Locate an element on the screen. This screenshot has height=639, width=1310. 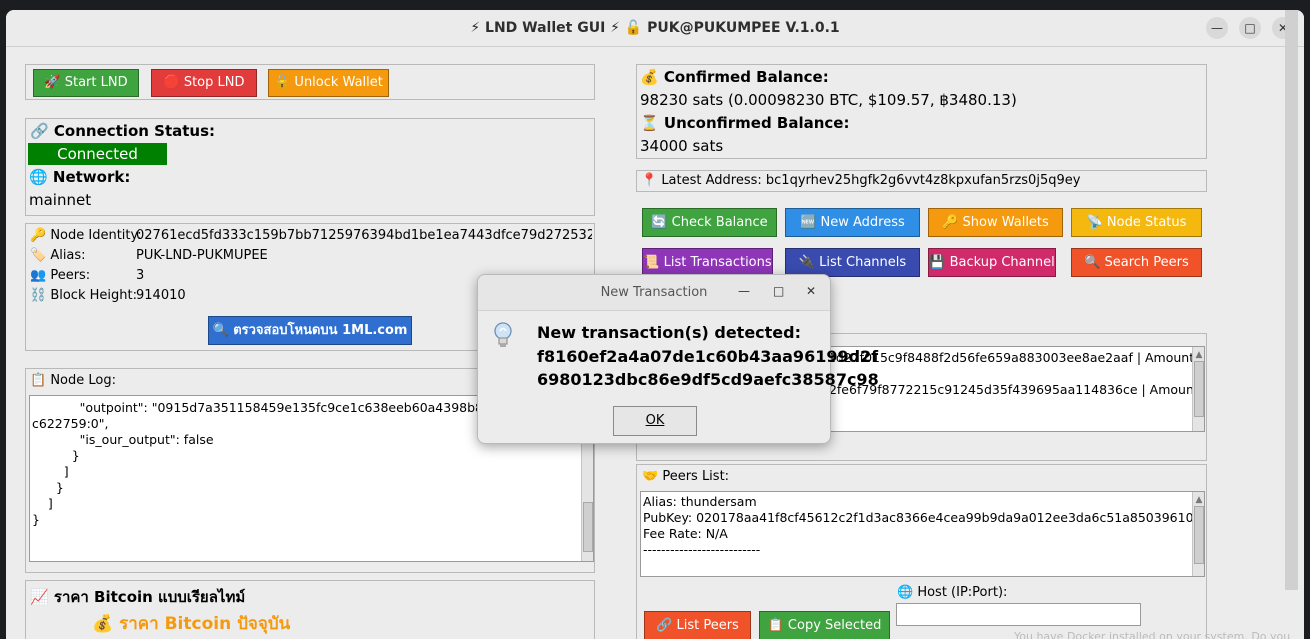
dialog-titlebar: New Transaction — □ ✕ is located at coordinates (654, 293).